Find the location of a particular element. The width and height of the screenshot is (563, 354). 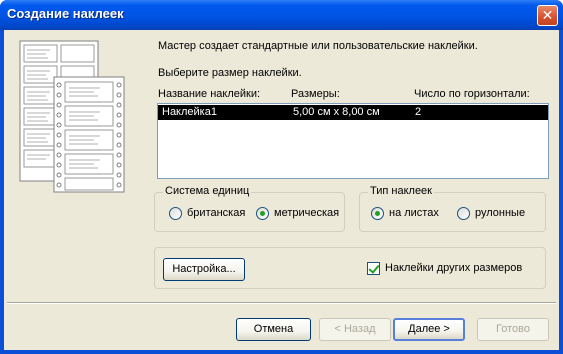

radio-roll is located at coordinates (463, 213).